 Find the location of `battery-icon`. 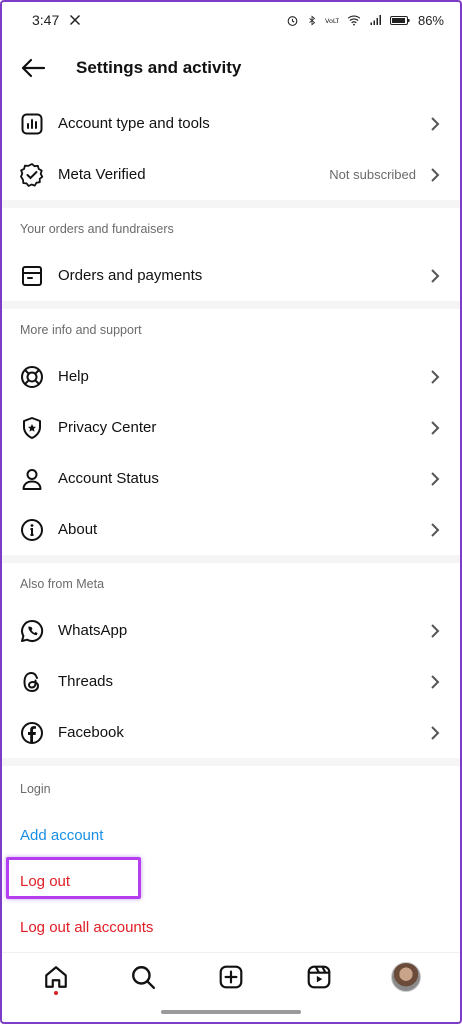

battery-icon is located at coordinates (399, 20).